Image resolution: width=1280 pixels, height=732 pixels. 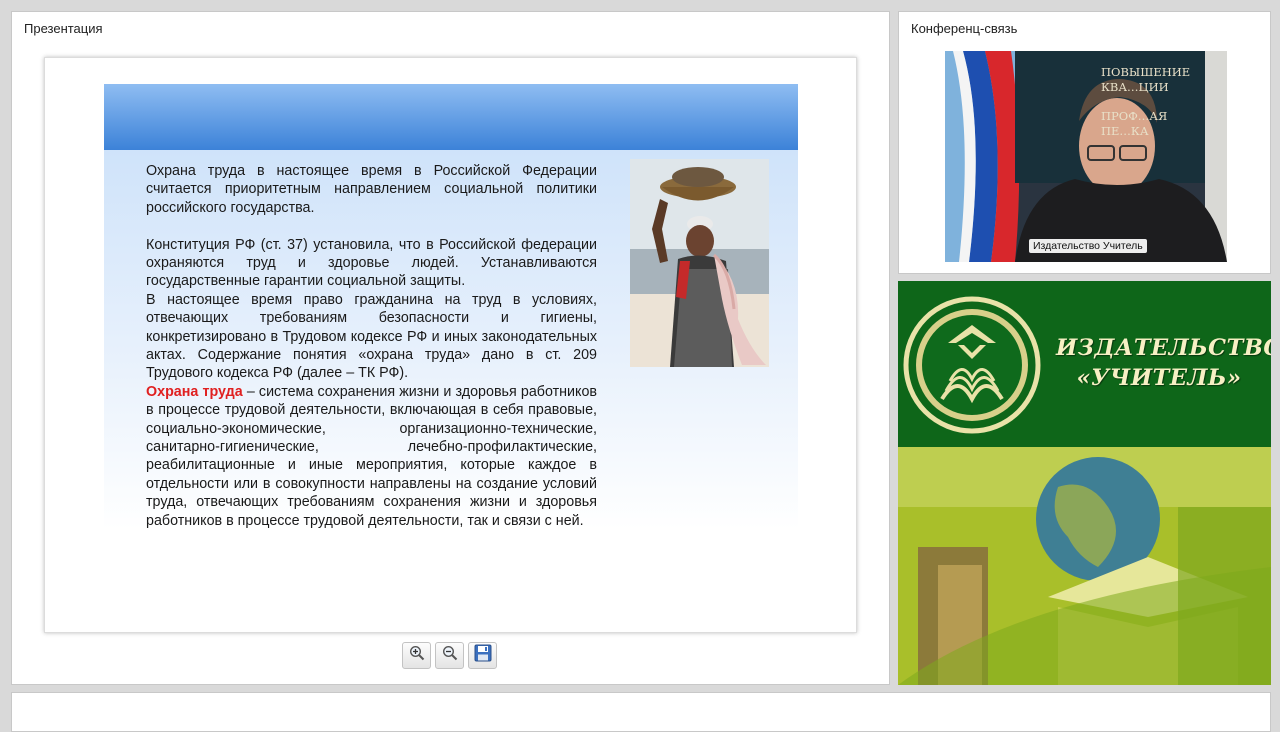 I want to click on zoom-out-icon, so click(x=450, y=655).